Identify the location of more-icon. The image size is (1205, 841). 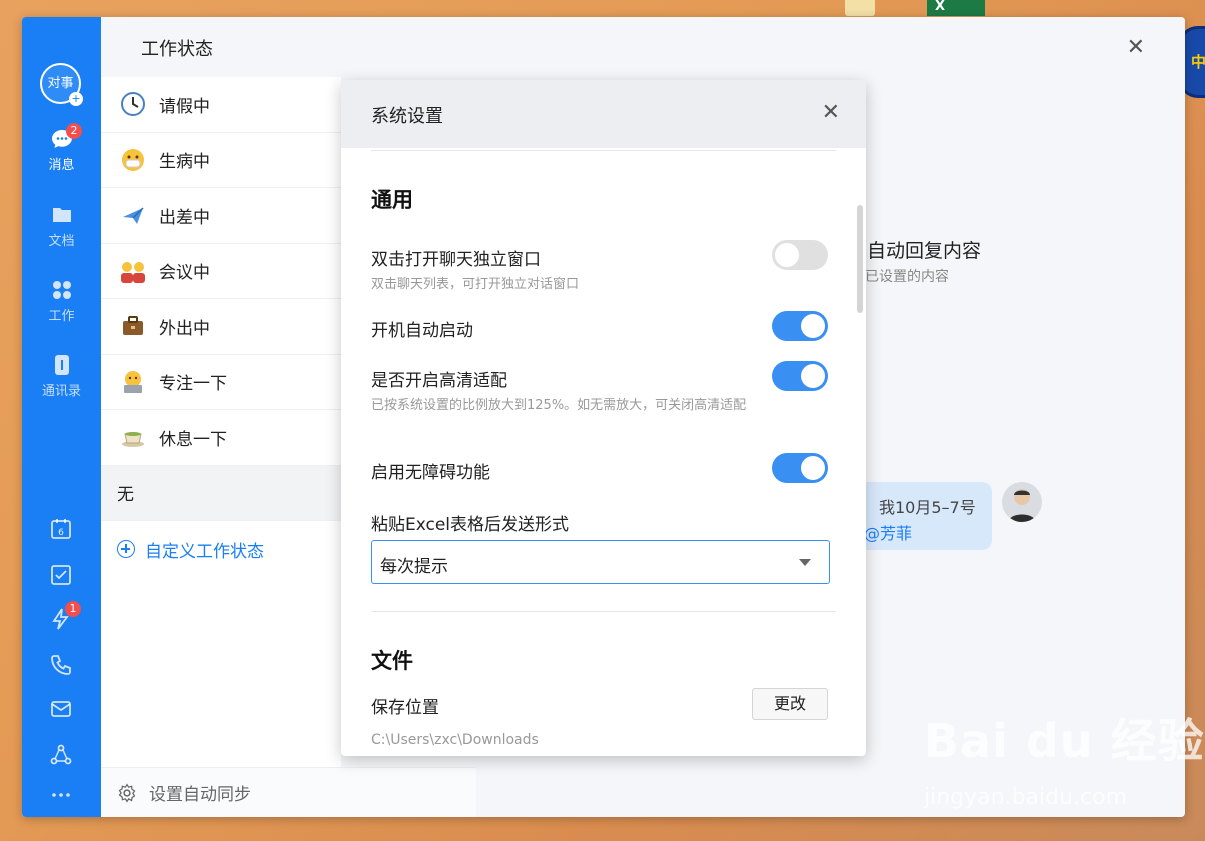
(61, 795).